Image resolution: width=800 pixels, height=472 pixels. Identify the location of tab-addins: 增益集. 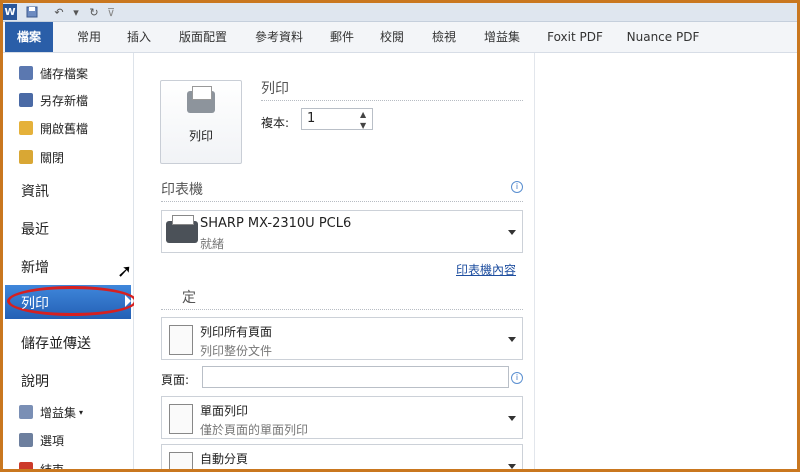
(502, 37).